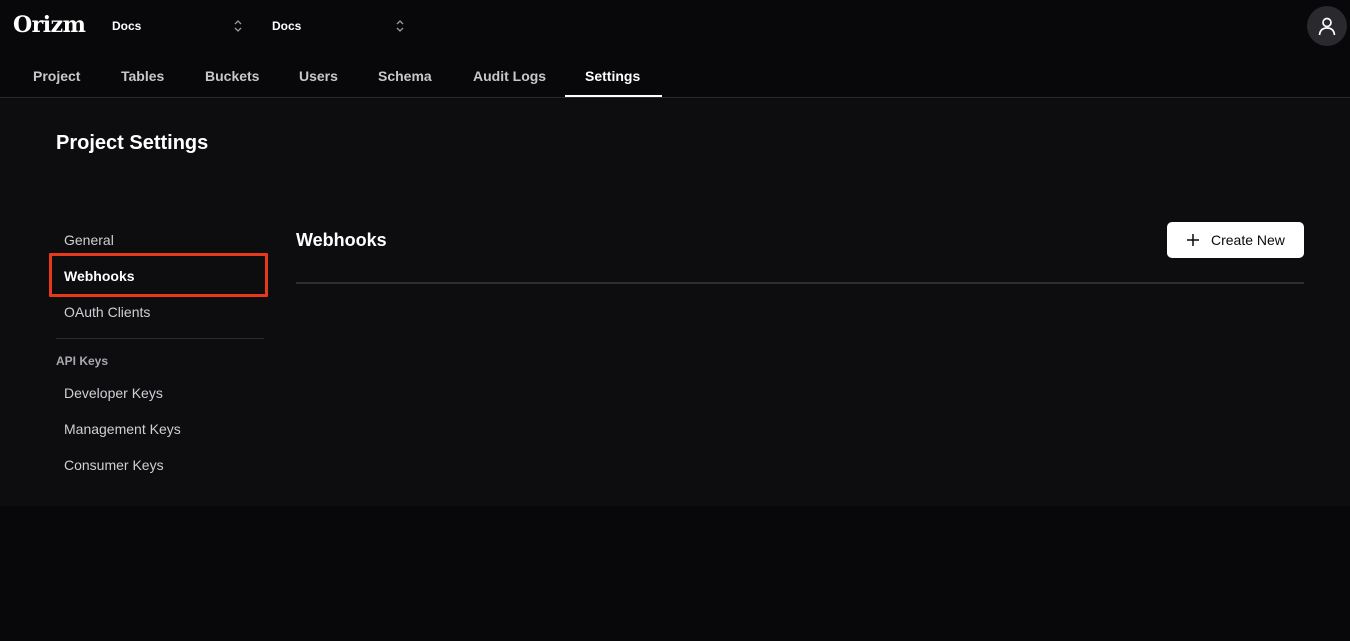  What do you see at coordinates (318, 75) in the screenshot?
I see `tab-users: Users` at bounding box center [318, 75].